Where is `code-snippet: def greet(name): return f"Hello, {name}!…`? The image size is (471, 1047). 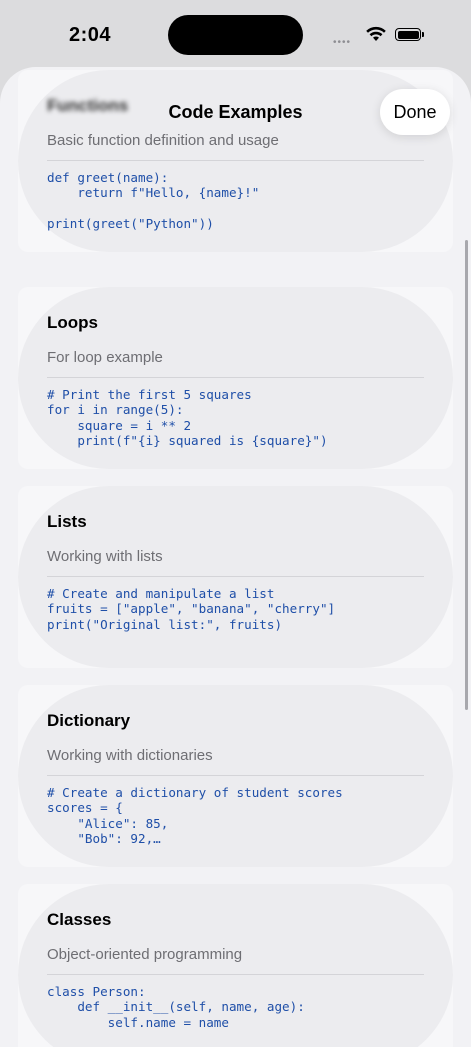 code-snippet: def greet(name): return f"Hello, {name}!… is located at coordinates (153, 200).